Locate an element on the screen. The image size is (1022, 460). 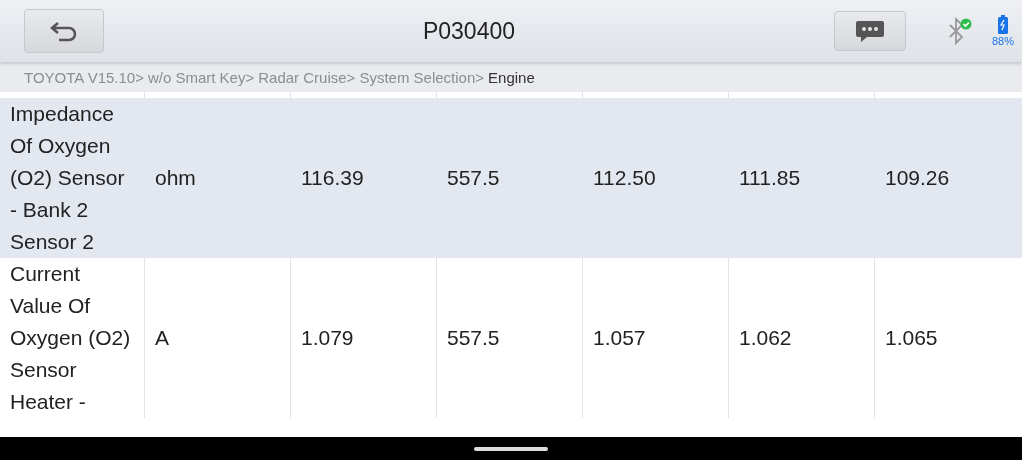
home-handle is located at coordinates (511, 448).